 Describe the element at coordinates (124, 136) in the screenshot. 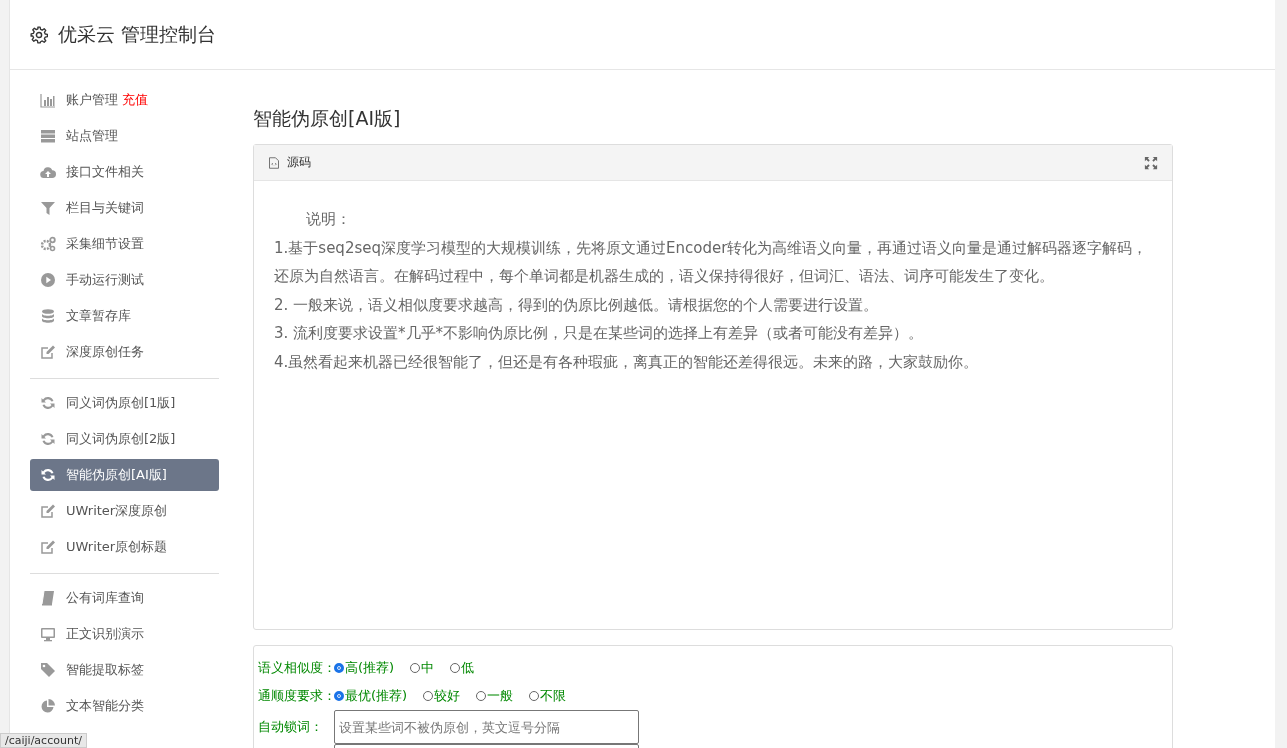

I see `sidebar-item: 站点管理` at that location.